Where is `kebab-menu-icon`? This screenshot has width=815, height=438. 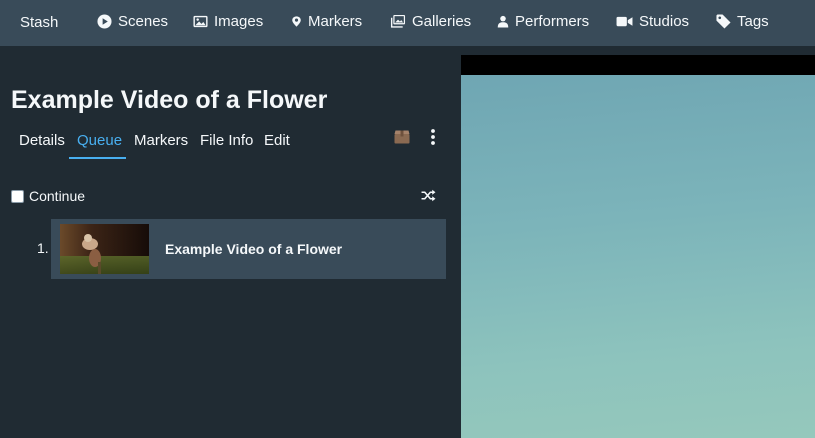
kebab-menu-icon is located at coordinates (433, 137).